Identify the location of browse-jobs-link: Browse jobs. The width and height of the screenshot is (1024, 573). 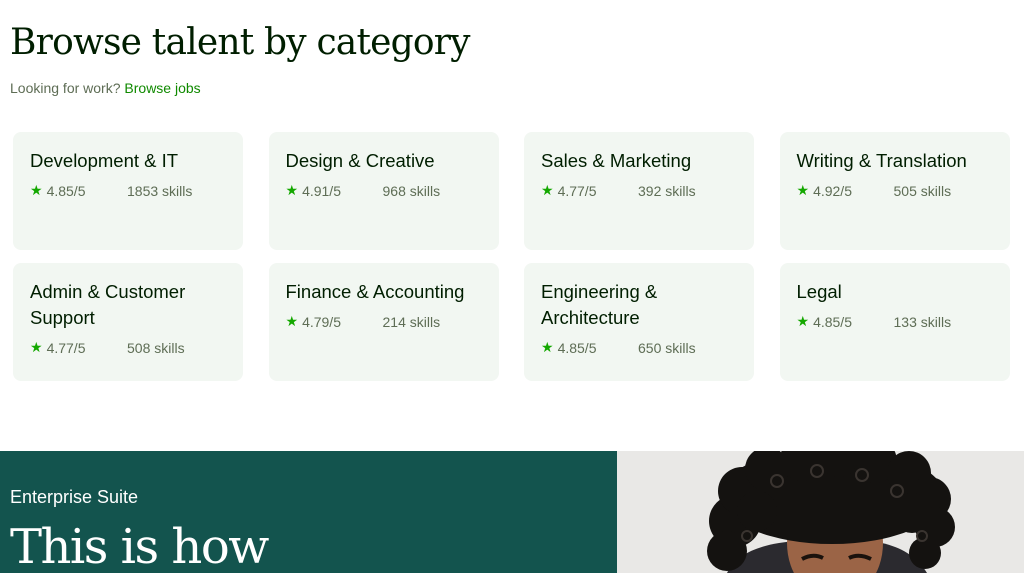
(162, 88).